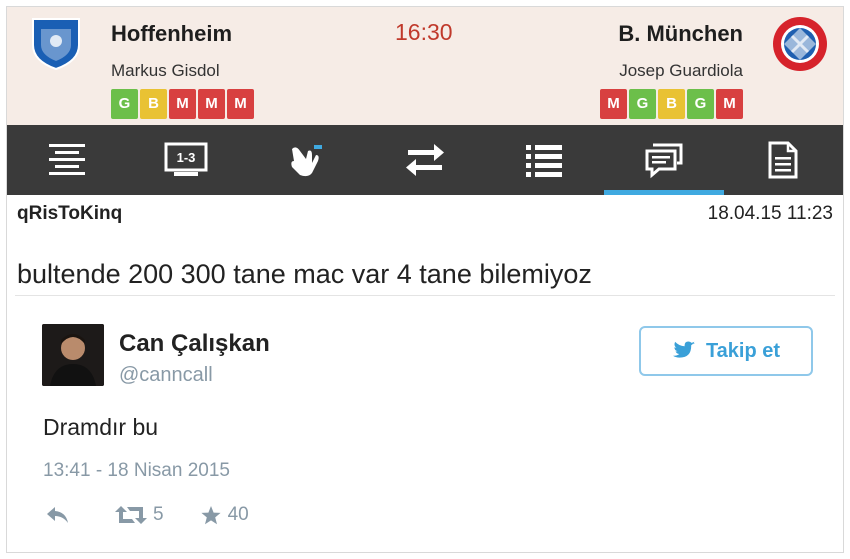 The height and width of the screenshot is (559, 850). What do you see at coordinates (681, 70) in the screenshot?
I see `away-coach-name: Josep Guardiola` at bounding box center [681, 70].